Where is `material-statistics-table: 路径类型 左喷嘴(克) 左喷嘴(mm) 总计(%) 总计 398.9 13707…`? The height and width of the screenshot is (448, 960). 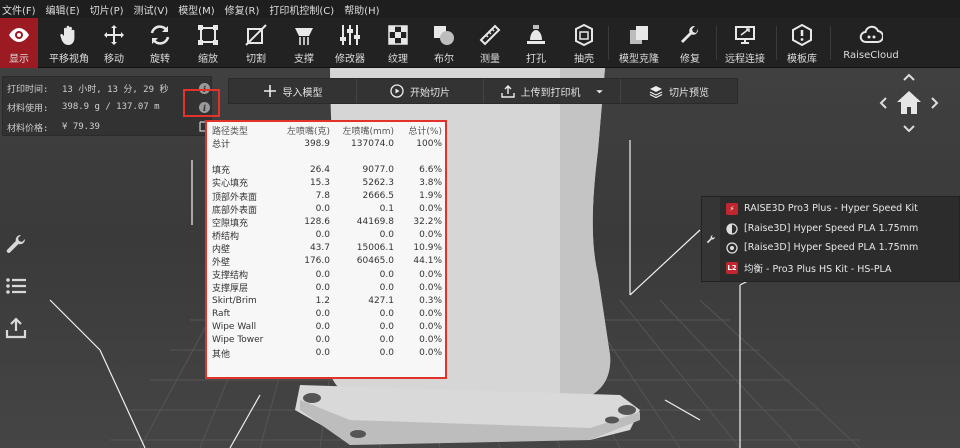
material-statistics-table: 路径类型 左喷嘴(克) 左喷嘴(mm) 总计(%) 总计 398.9 13707… is located at coordinates (327, 242).